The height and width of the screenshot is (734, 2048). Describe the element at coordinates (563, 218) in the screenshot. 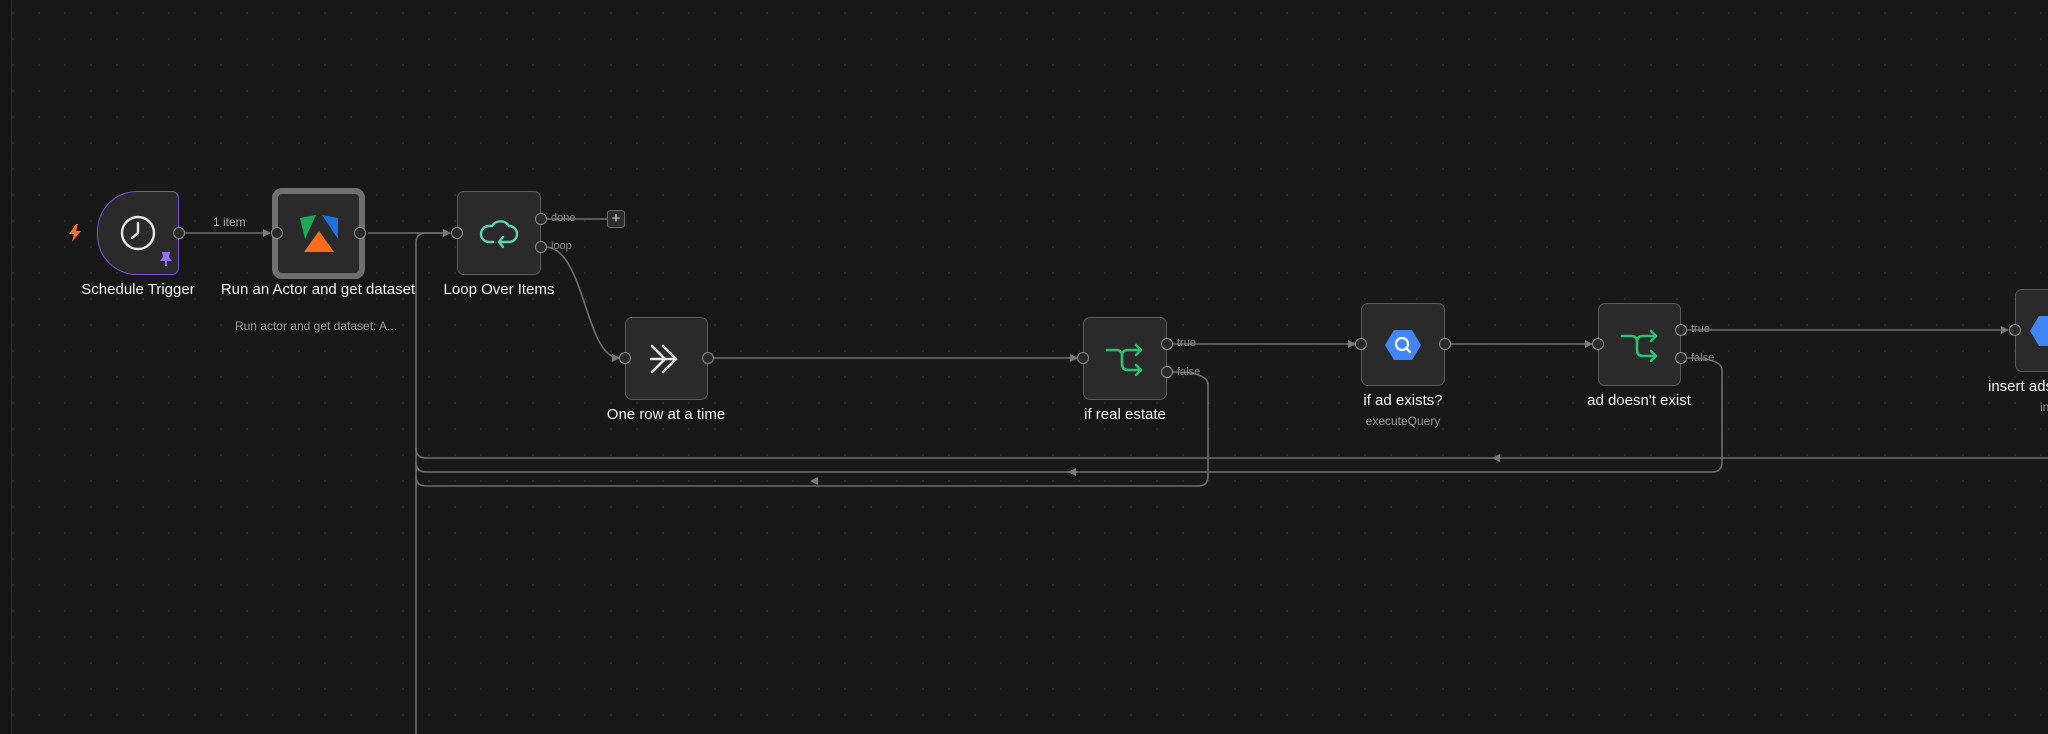

I see `port-done-label: done` at that location.